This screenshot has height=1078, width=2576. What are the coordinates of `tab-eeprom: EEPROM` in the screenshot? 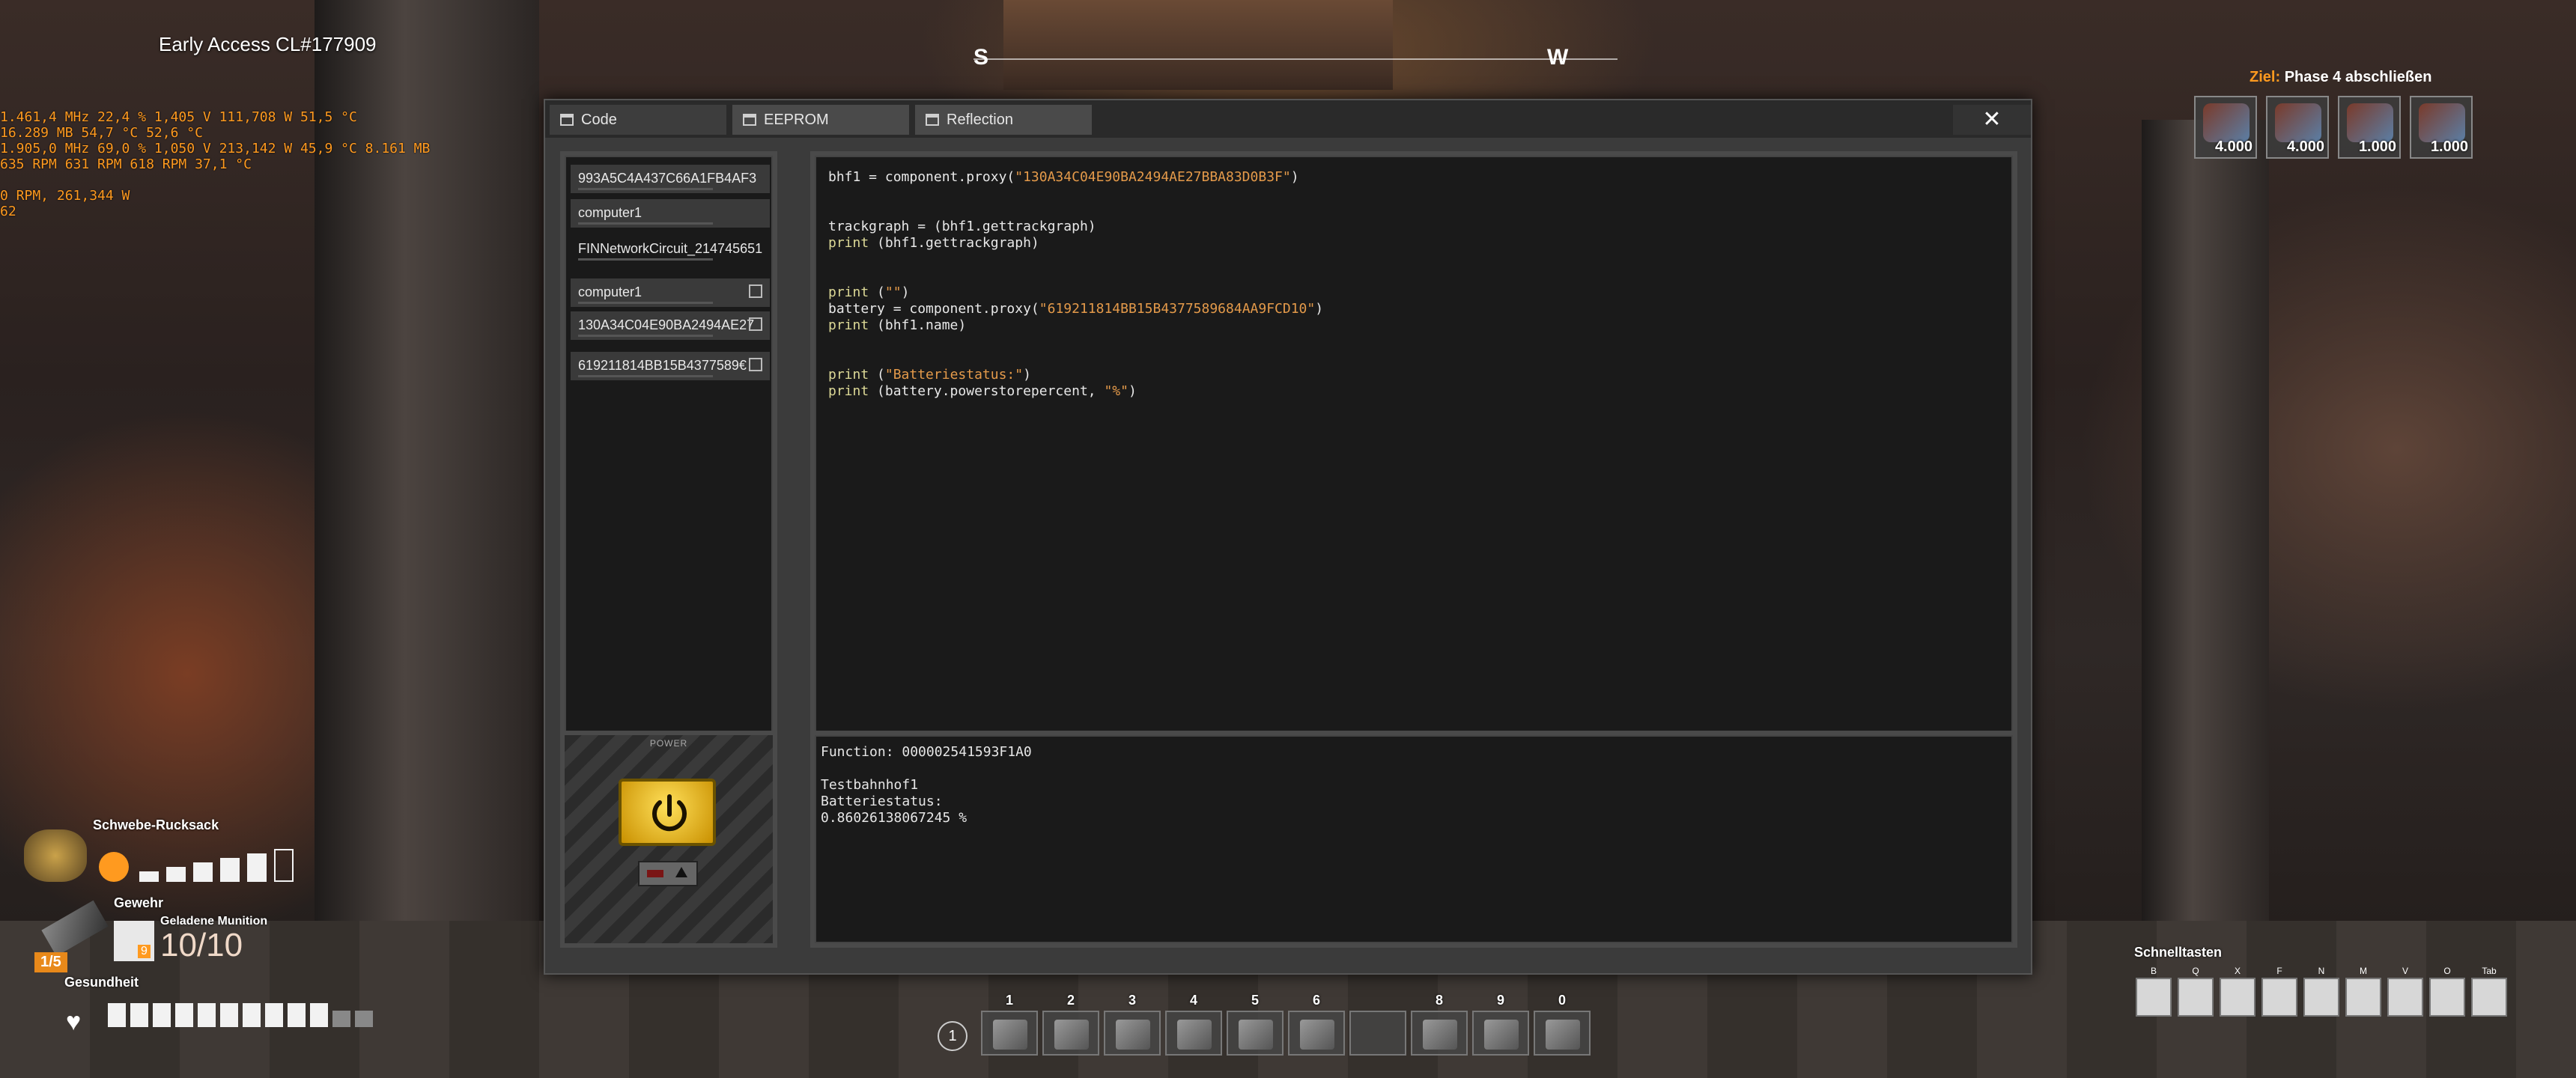 It's located at (820, 120).